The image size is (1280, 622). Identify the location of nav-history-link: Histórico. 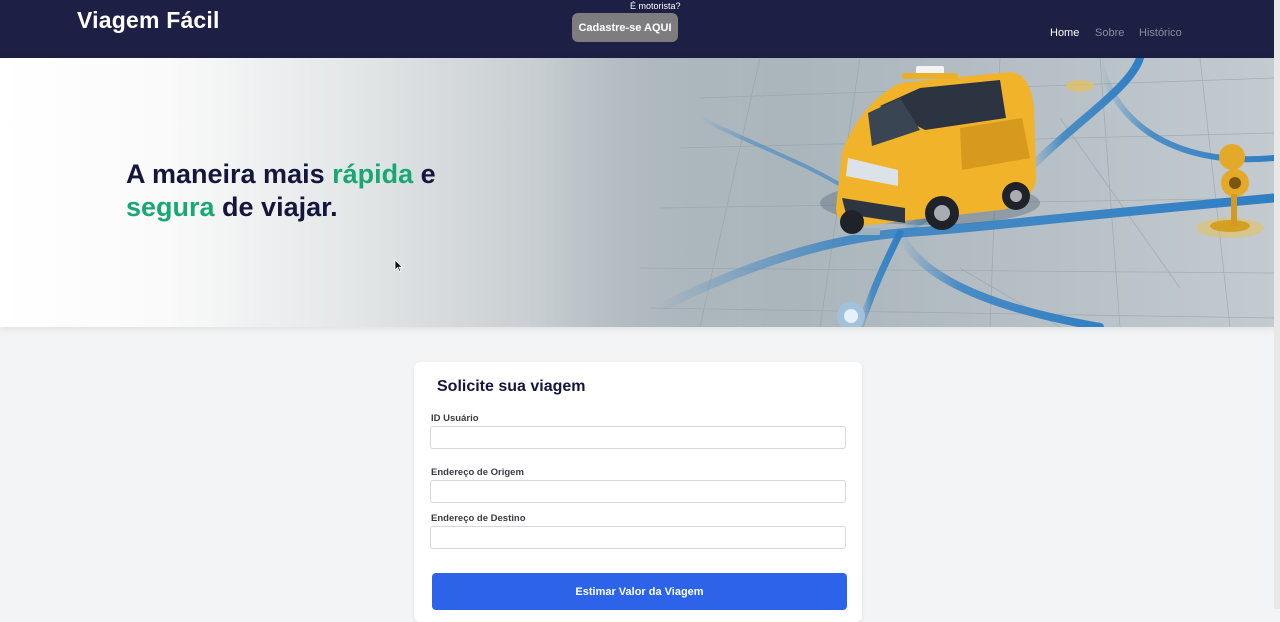
(1160, 33).